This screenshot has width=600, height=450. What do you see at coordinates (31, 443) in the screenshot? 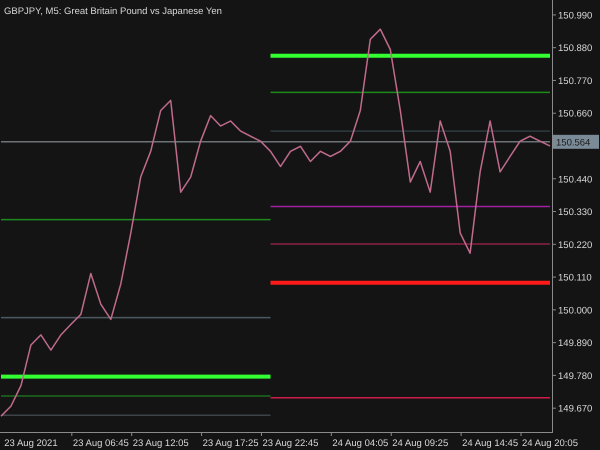
I see `x-axis-label: 23 Aug 2021` at bounding box center [31, 443].